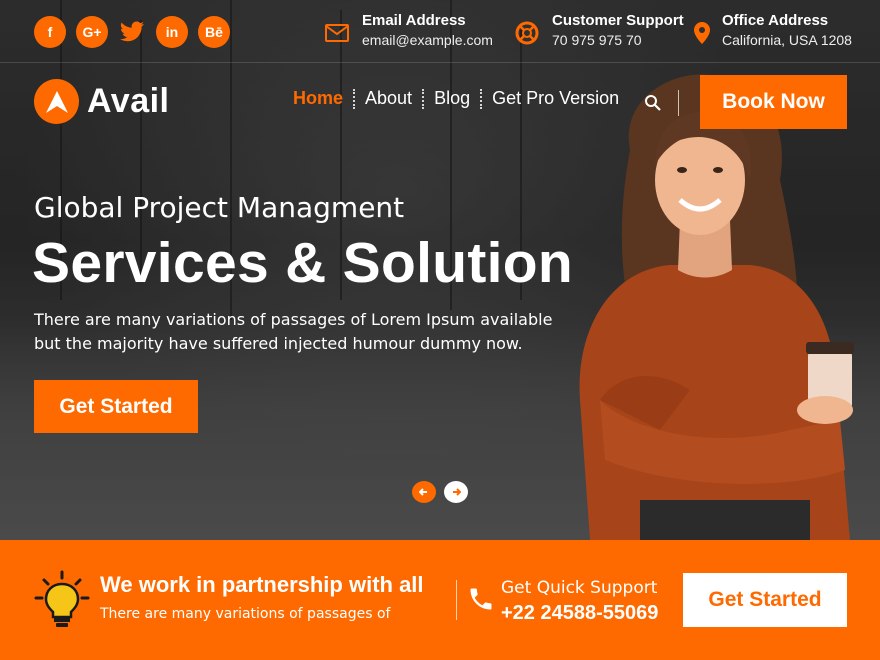 This screenshot has height=660, width=880. What do you see at coordinates (452, 98) in the screenshot?
I see `nav-item-blog: Blog` at bounding box center [452, 98].